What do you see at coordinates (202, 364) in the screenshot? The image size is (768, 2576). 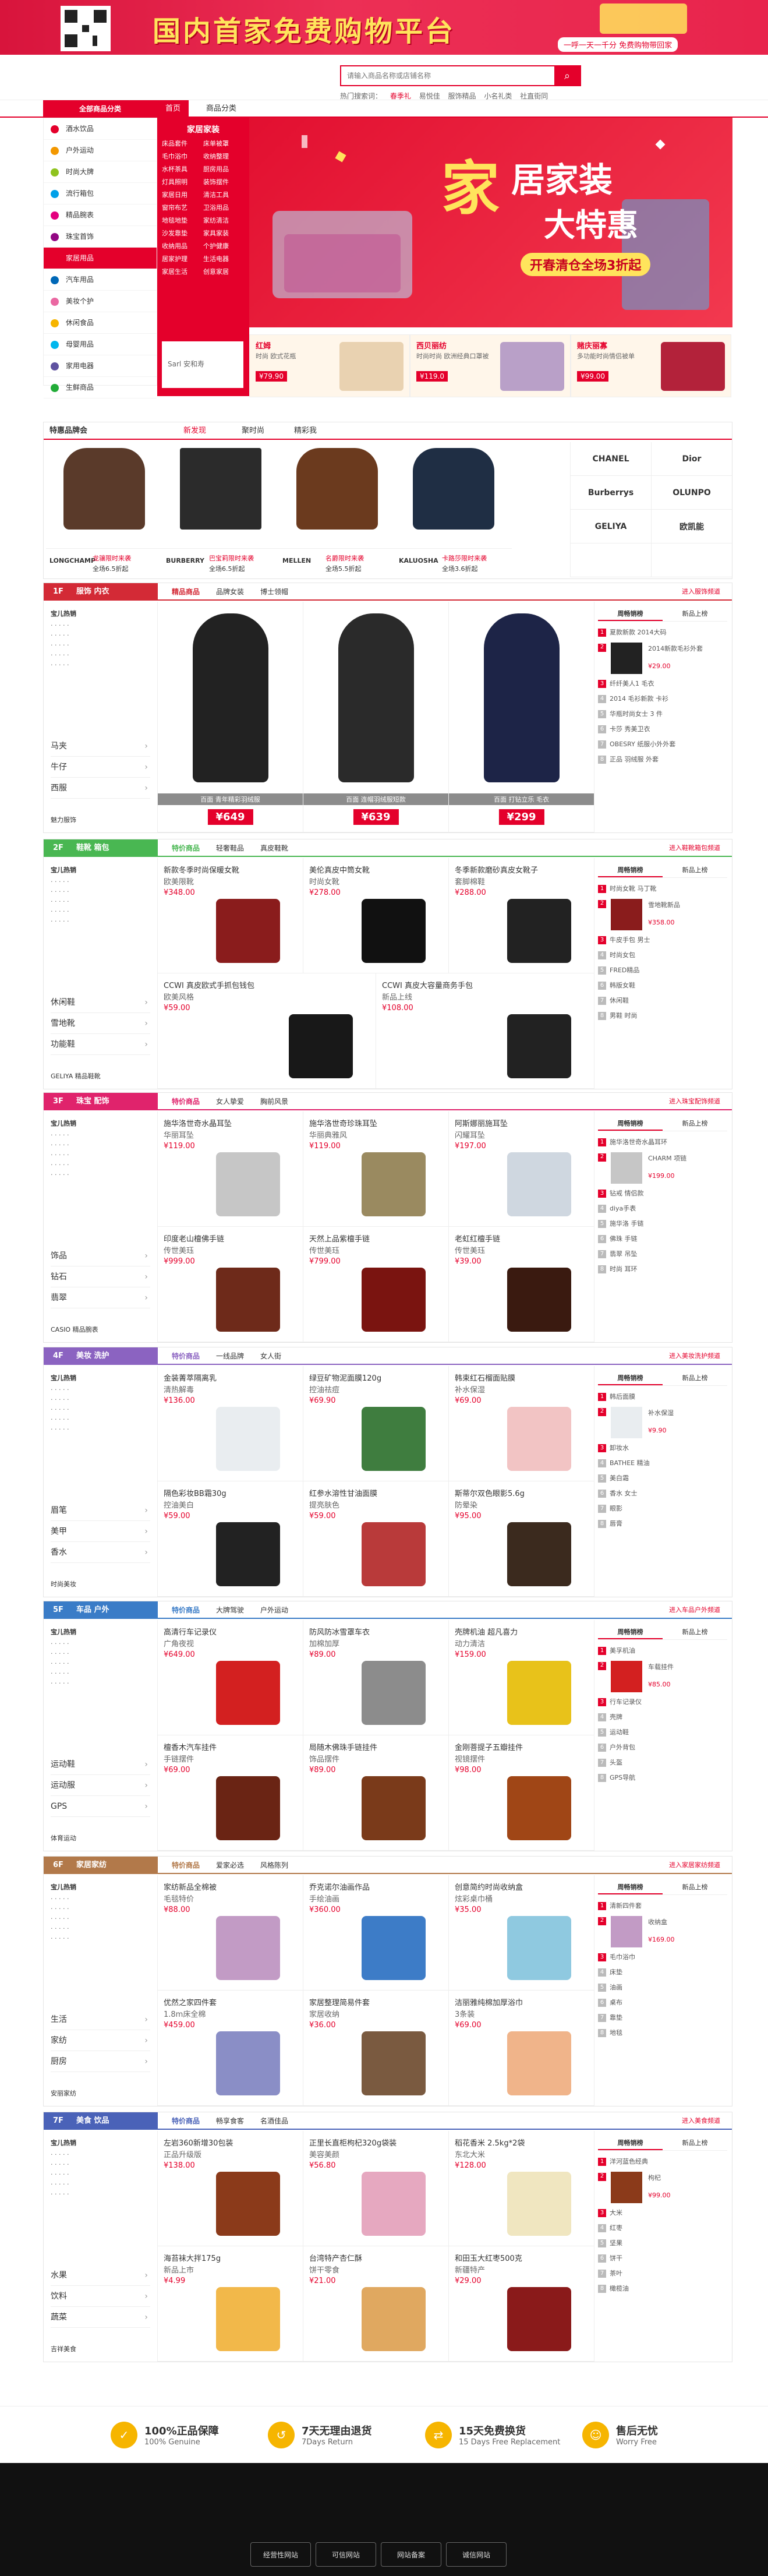 I see `submenu-brand: Sarl 安和寿` at bounding box center [202, 364].